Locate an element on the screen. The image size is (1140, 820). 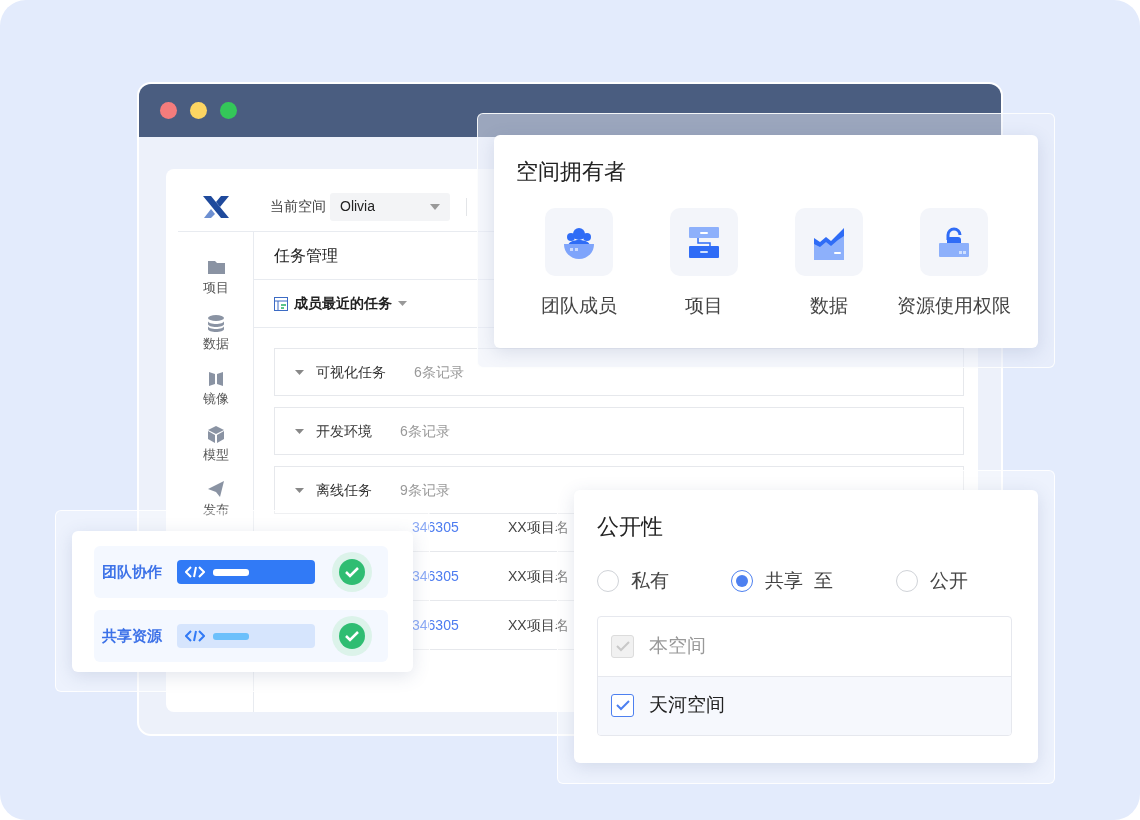
owner-option-label: 项目 is located at coordinates (703, 306).